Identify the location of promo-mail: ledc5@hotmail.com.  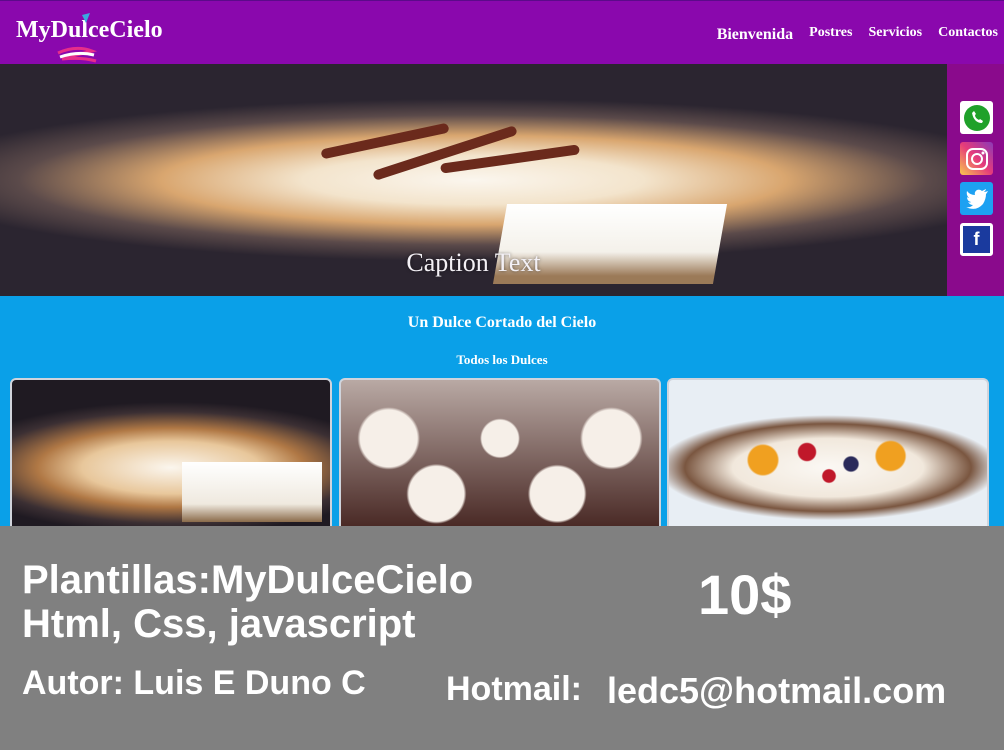
(777, 690).